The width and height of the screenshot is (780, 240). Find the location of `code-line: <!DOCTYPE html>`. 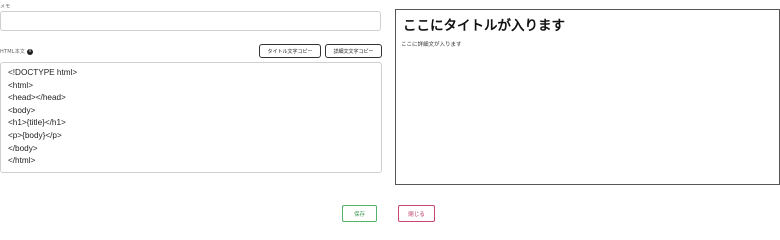

code-line: <!DOCTYPE html> is located at coordinates (43, 72).